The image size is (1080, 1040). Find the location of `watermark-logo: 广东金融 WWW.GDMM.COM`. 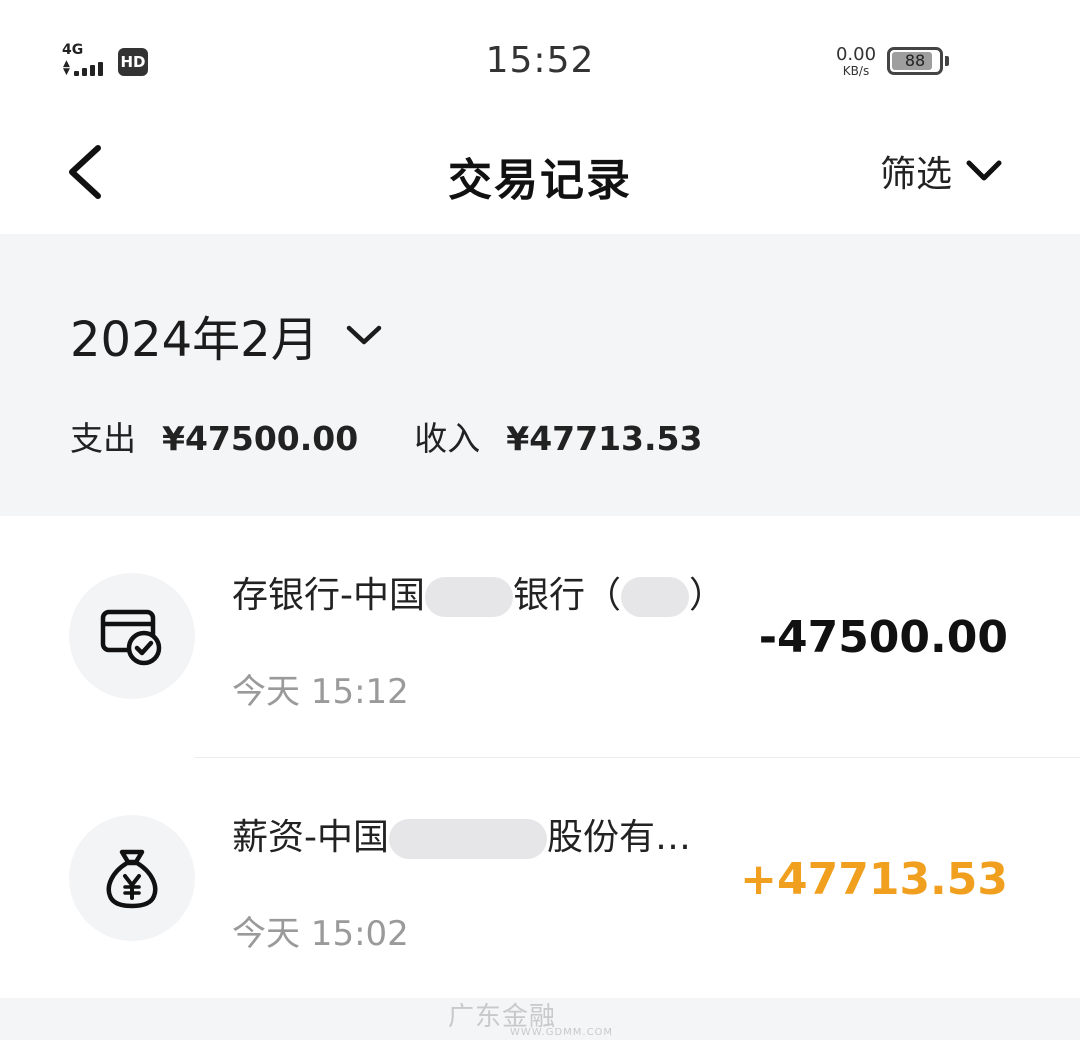

watermark-logo: 广东金融 WWW.GDMM.COM is located at coordinates (530, 1017).